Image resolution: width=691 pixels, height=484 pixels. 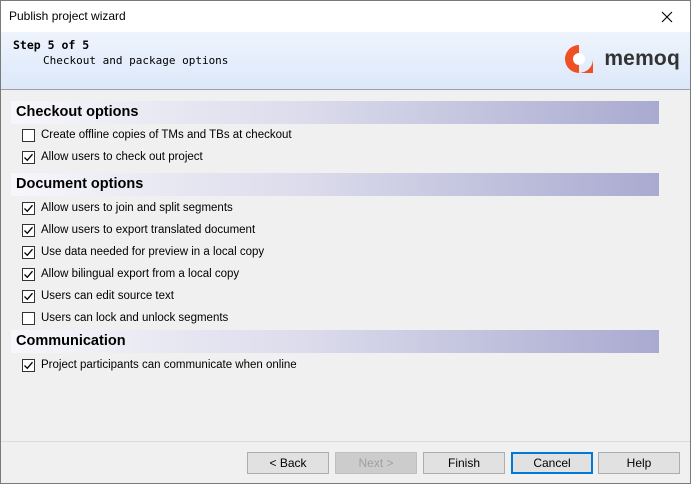 I want to click on section-header-checkout: Checkout options, so click(x=335, y=112).